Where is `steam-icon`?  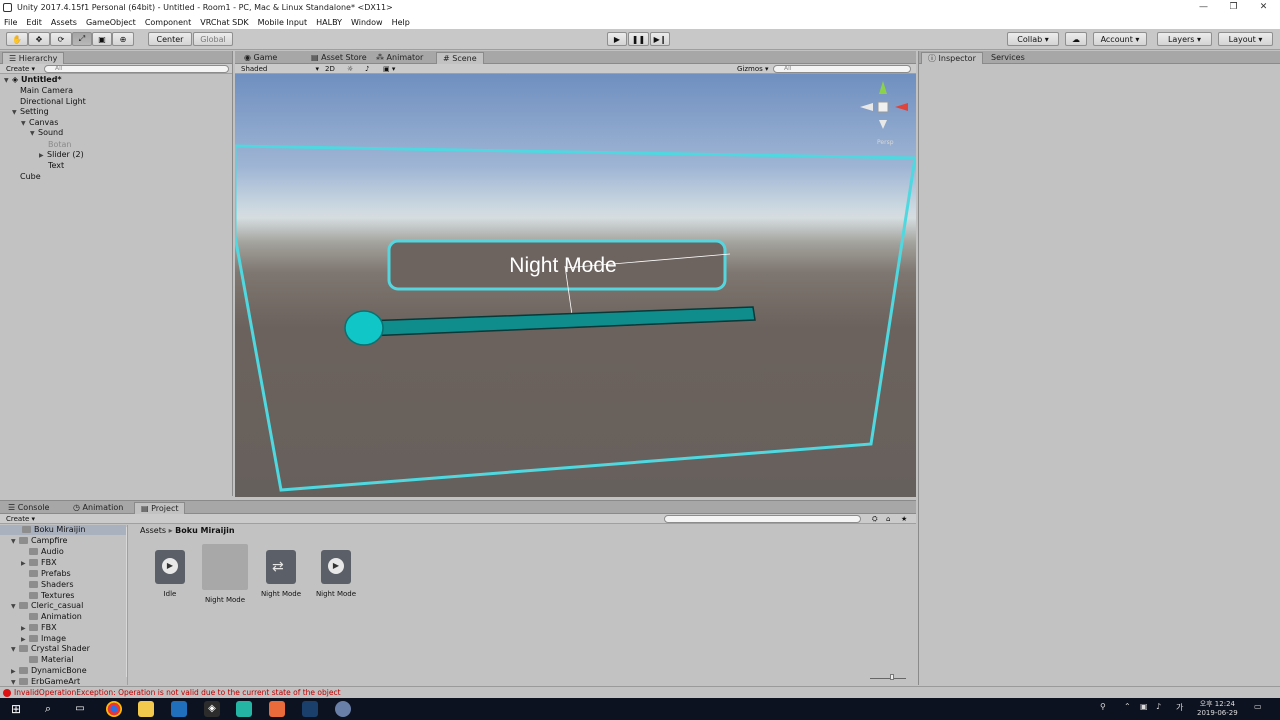
steam-icon is located at coordinates (310, 709).